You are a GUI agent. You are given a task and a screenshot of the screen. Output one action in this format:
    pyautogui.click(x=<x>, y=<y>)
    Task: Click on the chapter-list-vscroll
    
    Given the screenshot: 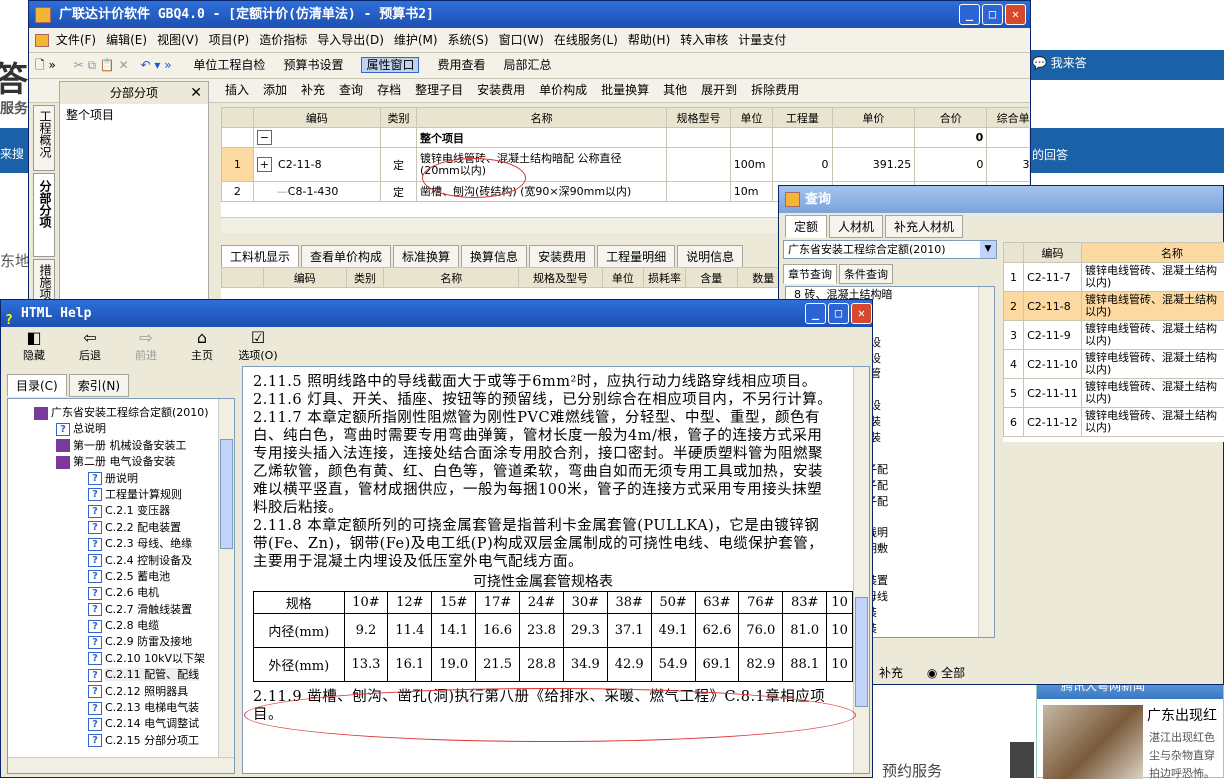 What is the action you would take?
    pyautogui.click(x=986, y=462)
    